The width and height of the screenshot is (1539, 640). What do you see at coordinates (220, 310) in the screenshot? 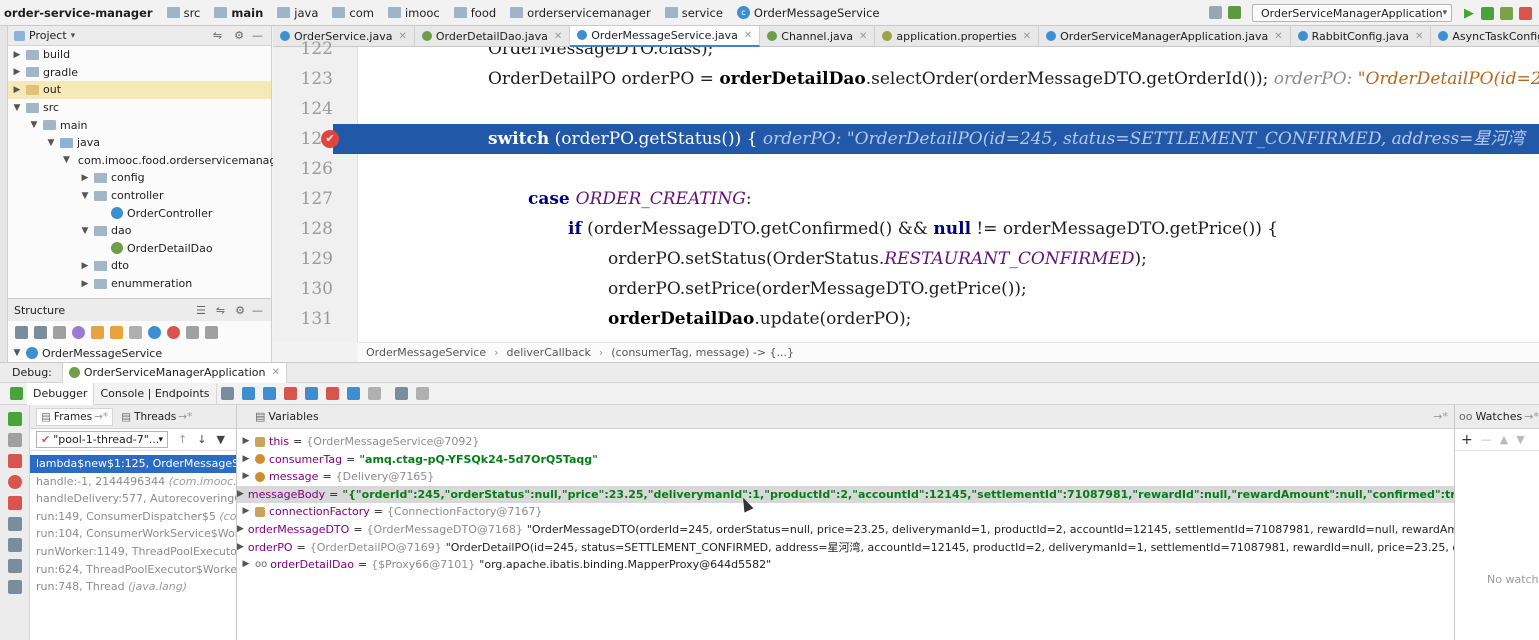
I see `expand-icon: ⇋` at bounding box center [220, 310].